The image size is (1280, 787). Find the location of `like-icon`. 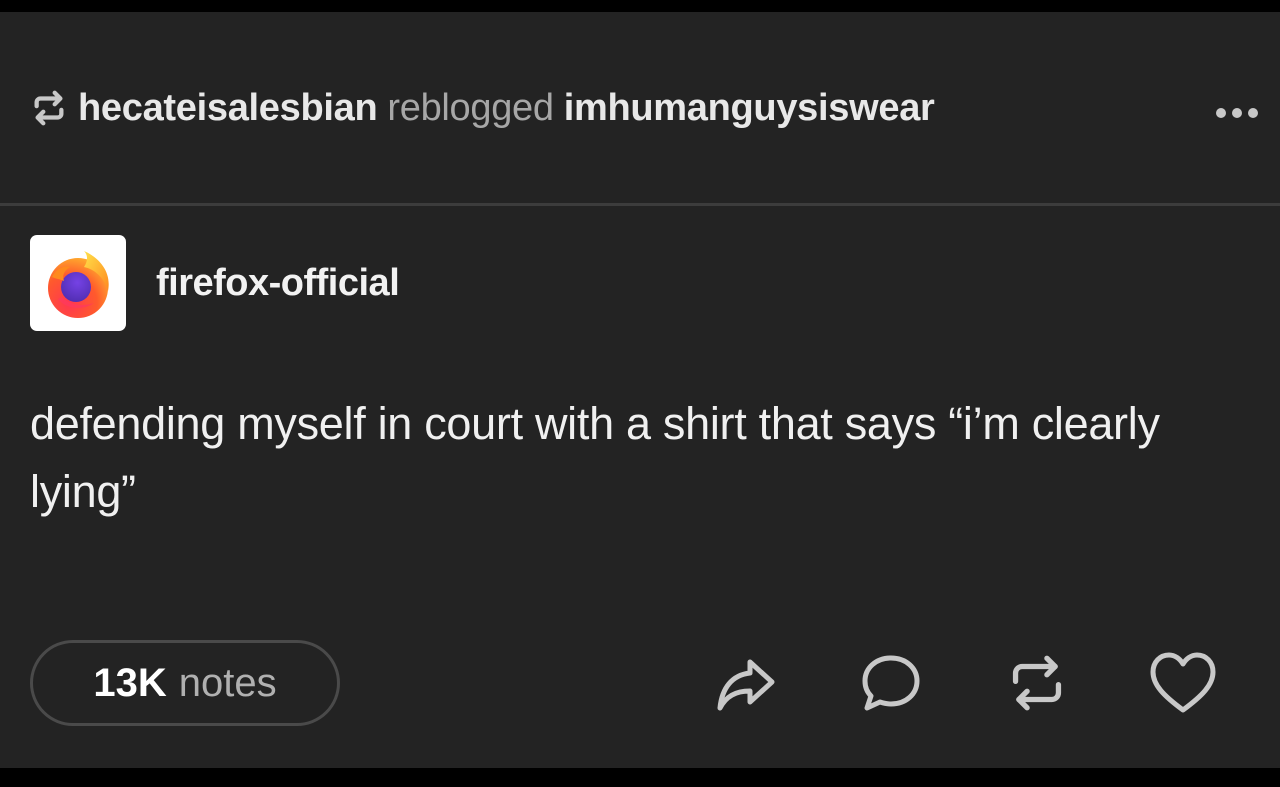

like-icon is located at coordinates (1183, 682).